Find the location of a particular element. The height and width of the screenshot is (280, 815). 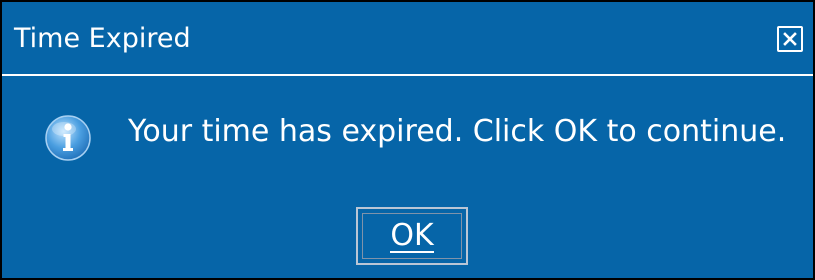

ok-button-label: OK is located at coordinates (412, 235).